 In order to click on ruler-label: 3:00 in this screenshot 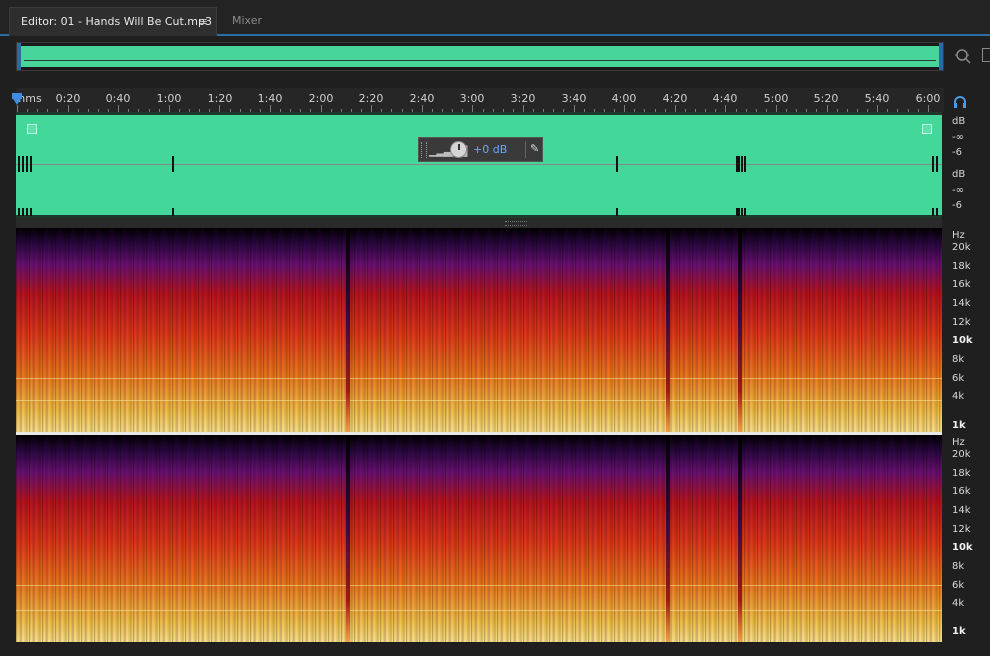, I will do `click(472, 98)`.